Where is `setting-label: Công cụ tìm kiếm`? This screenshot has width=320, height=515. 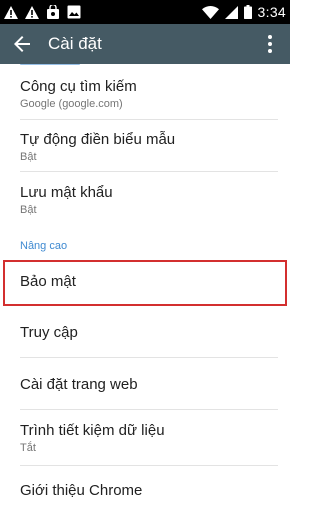
setting-label: Công cụ tìm kiếm is located at coordinates (78, 86).